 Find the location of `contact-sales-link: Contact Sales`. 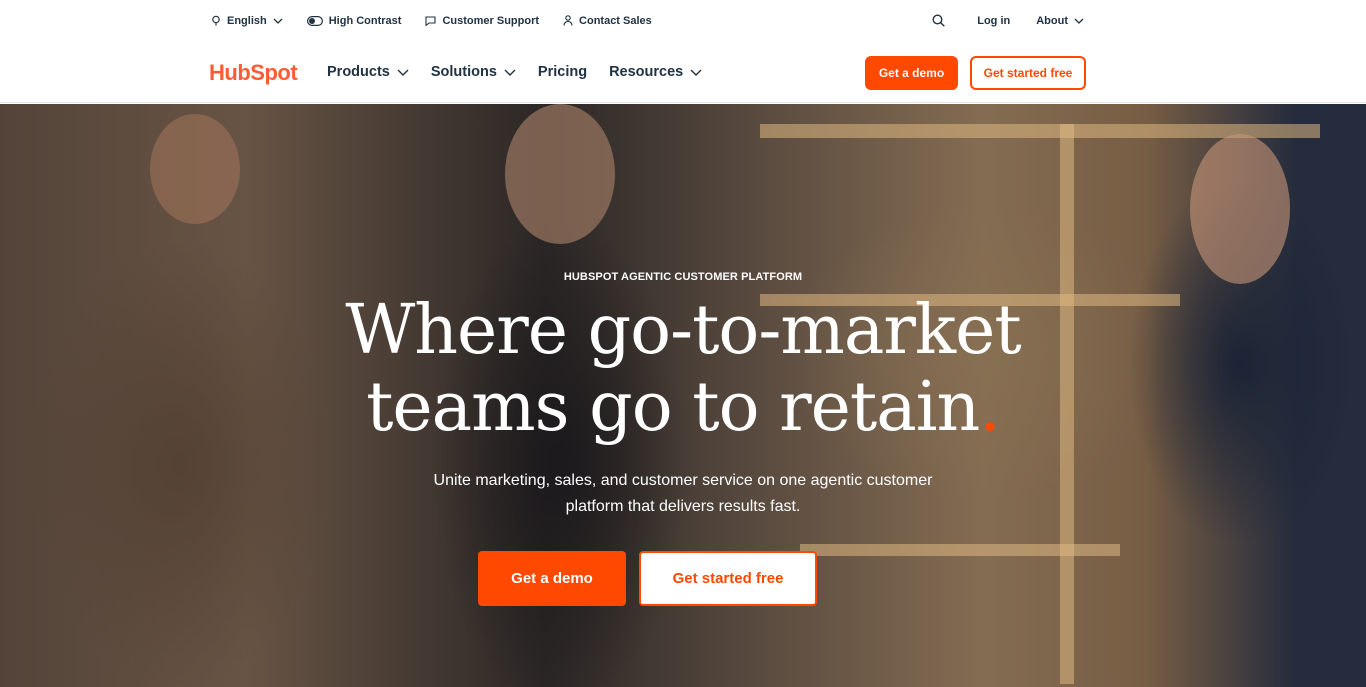

contact-sales-link: Contact Sales is located at coordinates (607, 21).